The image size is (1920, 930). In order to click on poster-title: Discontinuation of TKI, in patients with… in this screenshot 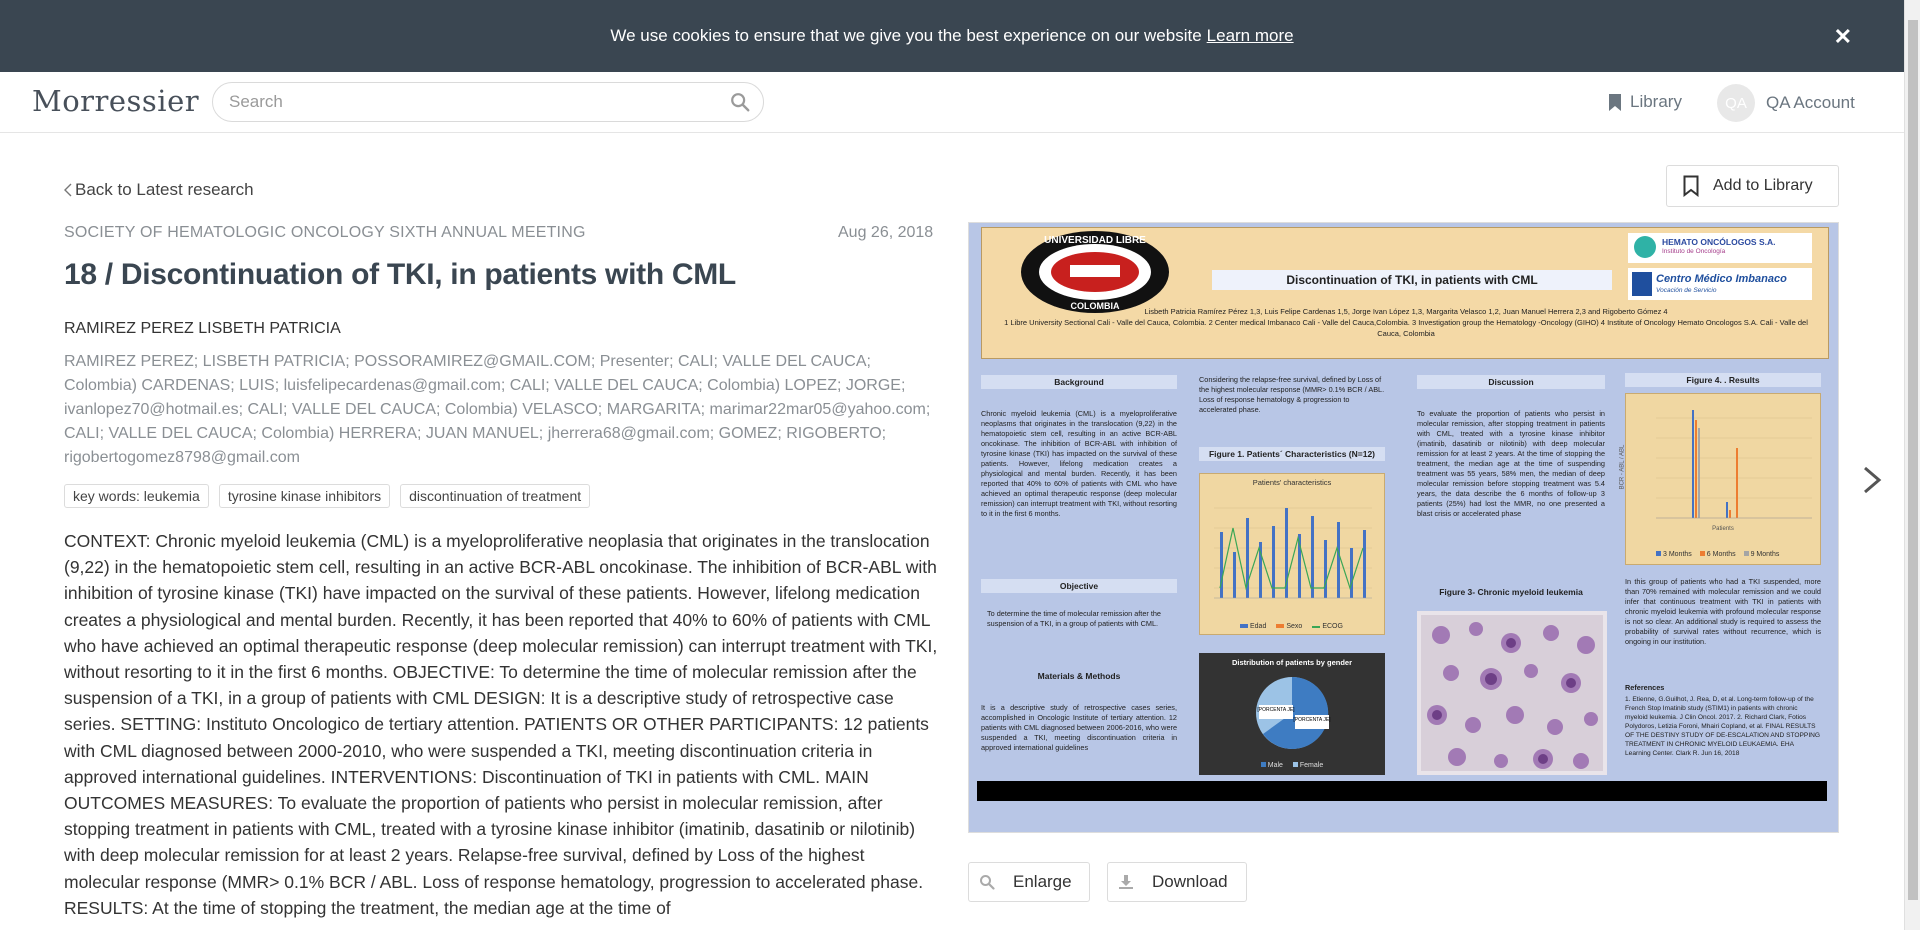, I will do `click(1412, 280)`.